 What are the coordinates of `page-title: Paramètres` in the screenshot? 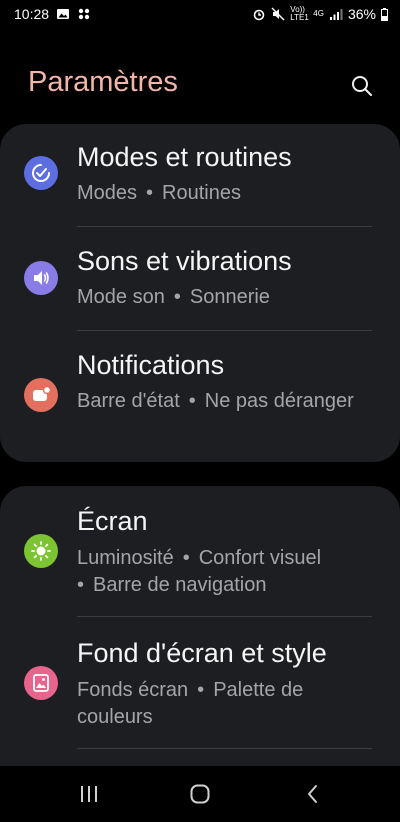 It's located at (103, 82).